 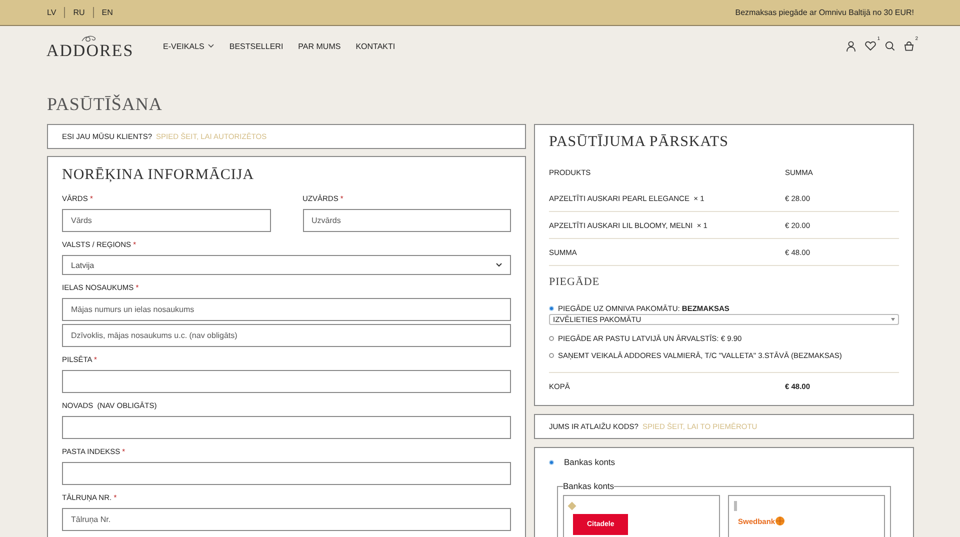 What do you see at coordinates (79, 12) in the screenshot?
I see `language-link: RU` at bounding box center [79, 12].